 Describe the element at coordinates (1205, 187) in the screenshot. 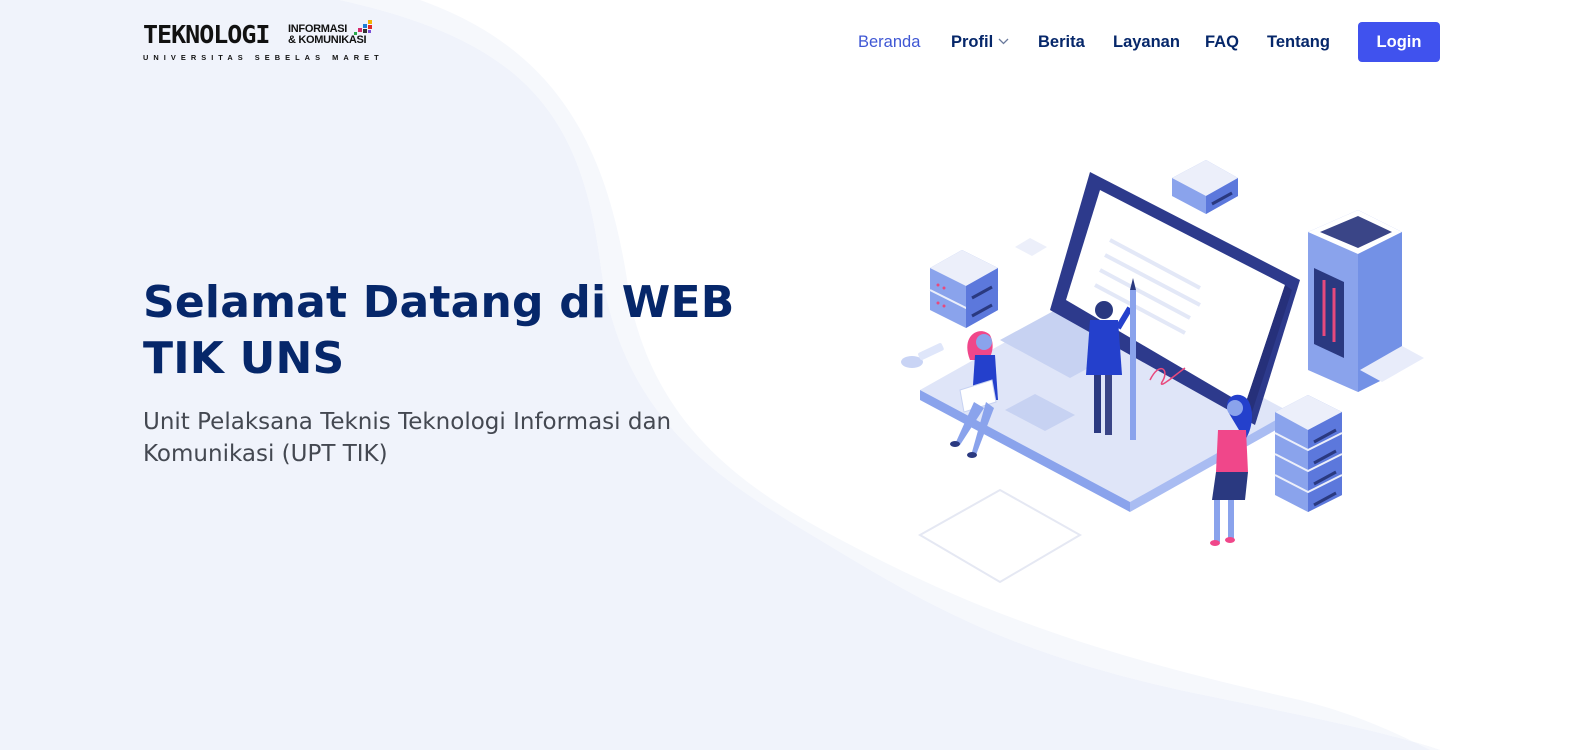

I see `server-top-icon` at that location.